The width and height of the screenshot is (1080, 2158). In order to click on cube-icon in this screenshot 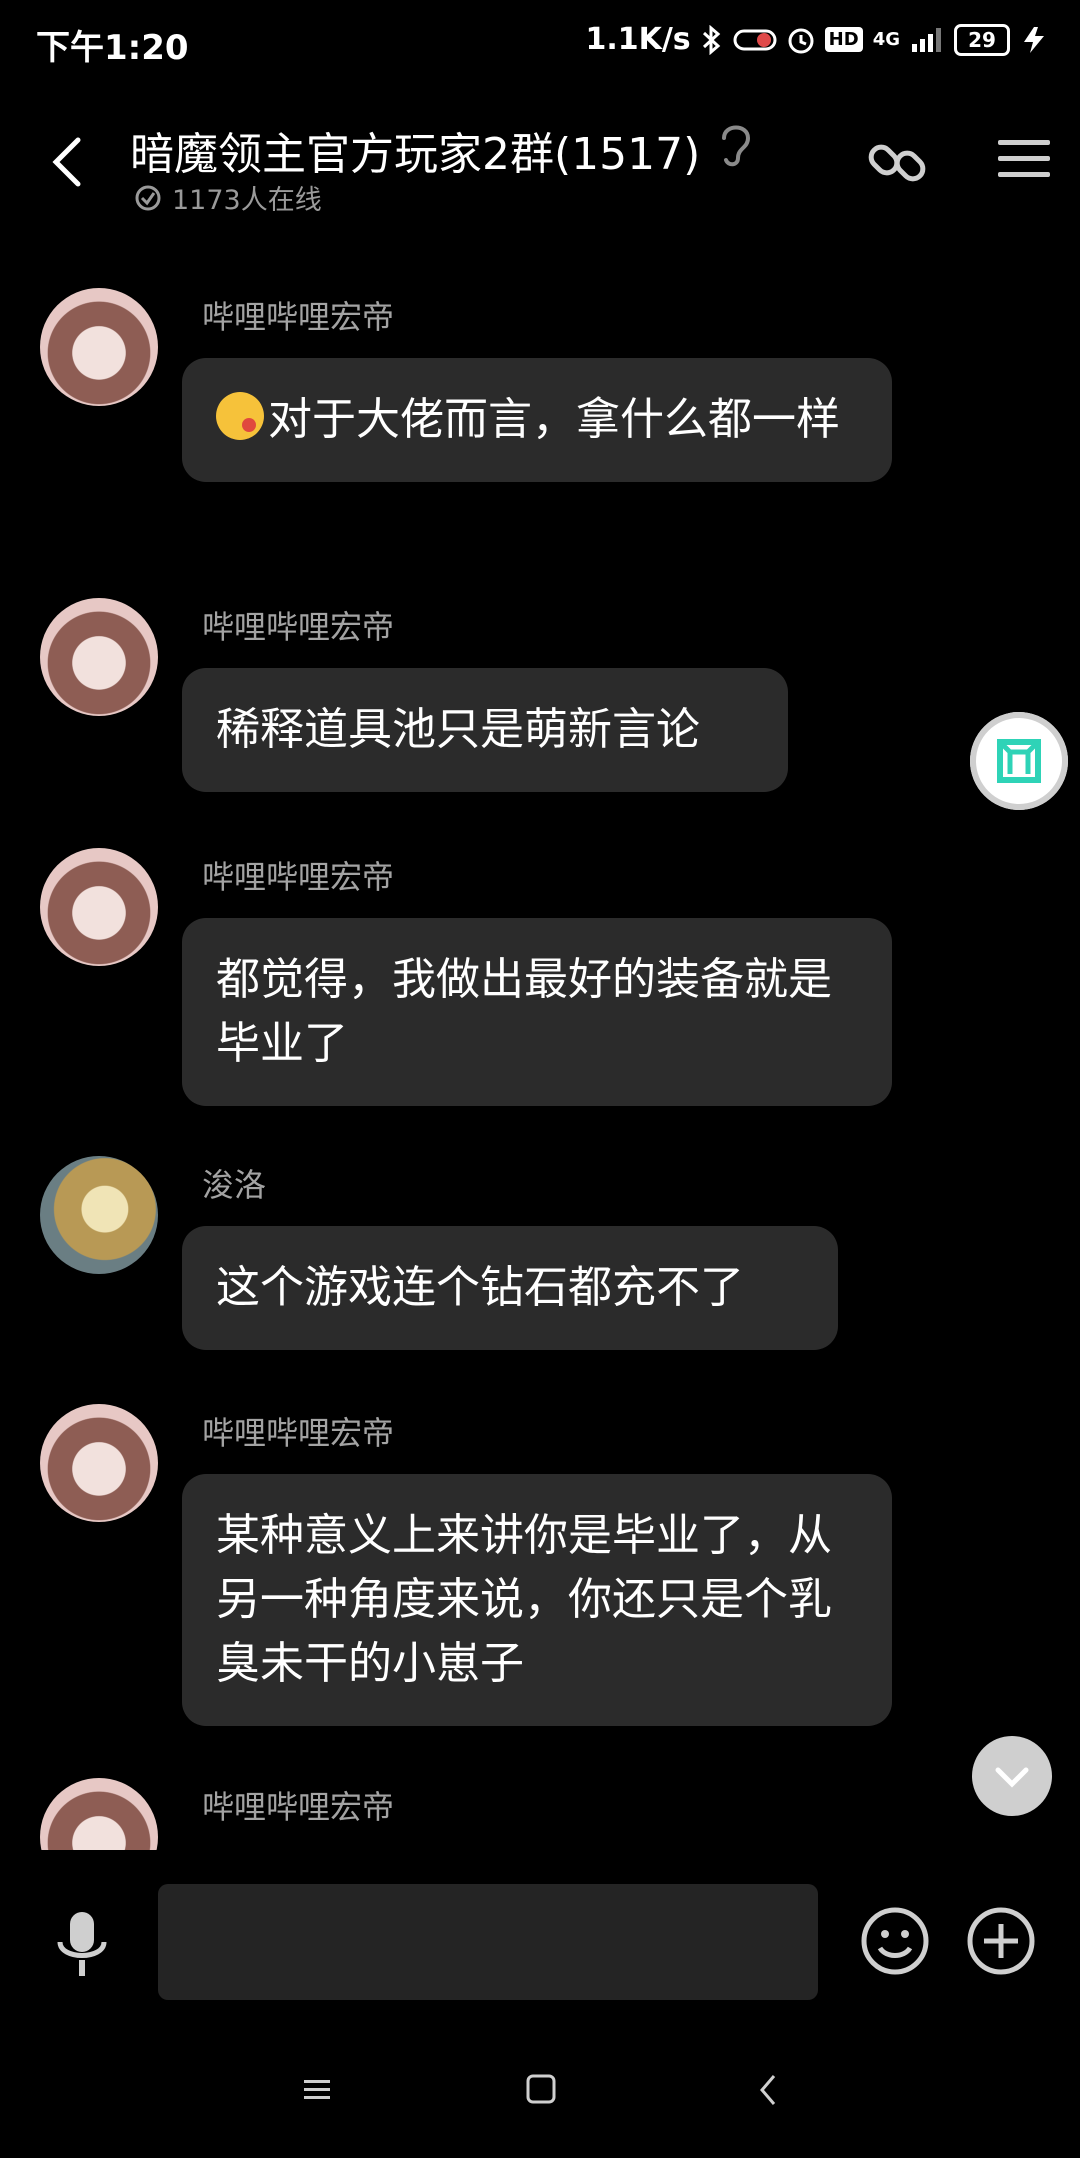, I will do `click(1019, 761)`.